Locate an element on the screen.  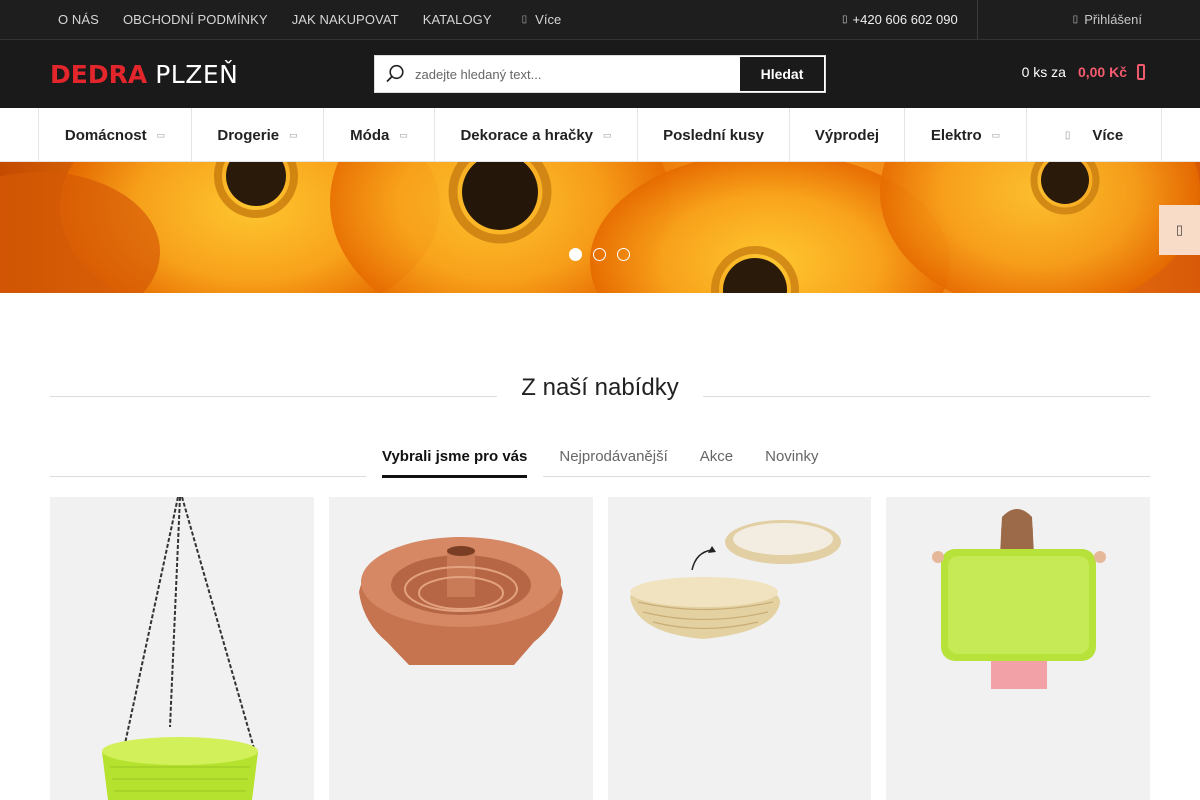
cart-bag-icon is located at coordinates (1141, 72).